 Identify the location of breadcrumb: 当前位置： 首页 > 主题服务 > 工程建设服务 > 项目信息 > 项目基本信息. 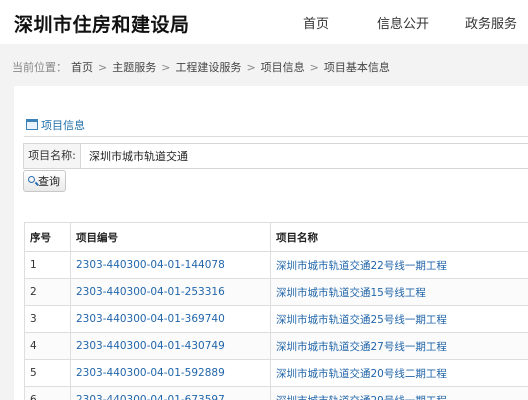
(270, 67).